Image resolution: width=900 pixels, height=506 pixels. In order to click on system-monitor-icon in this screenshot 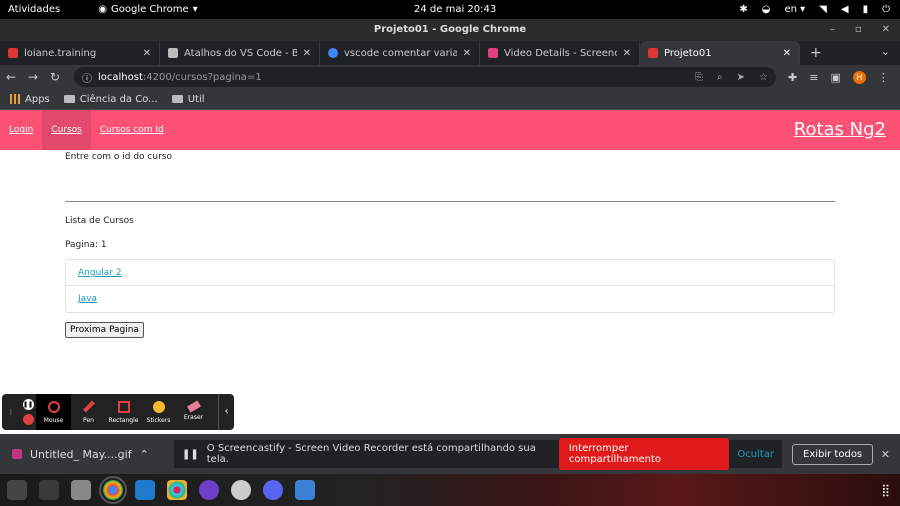, I will do `click(49, 490)`.